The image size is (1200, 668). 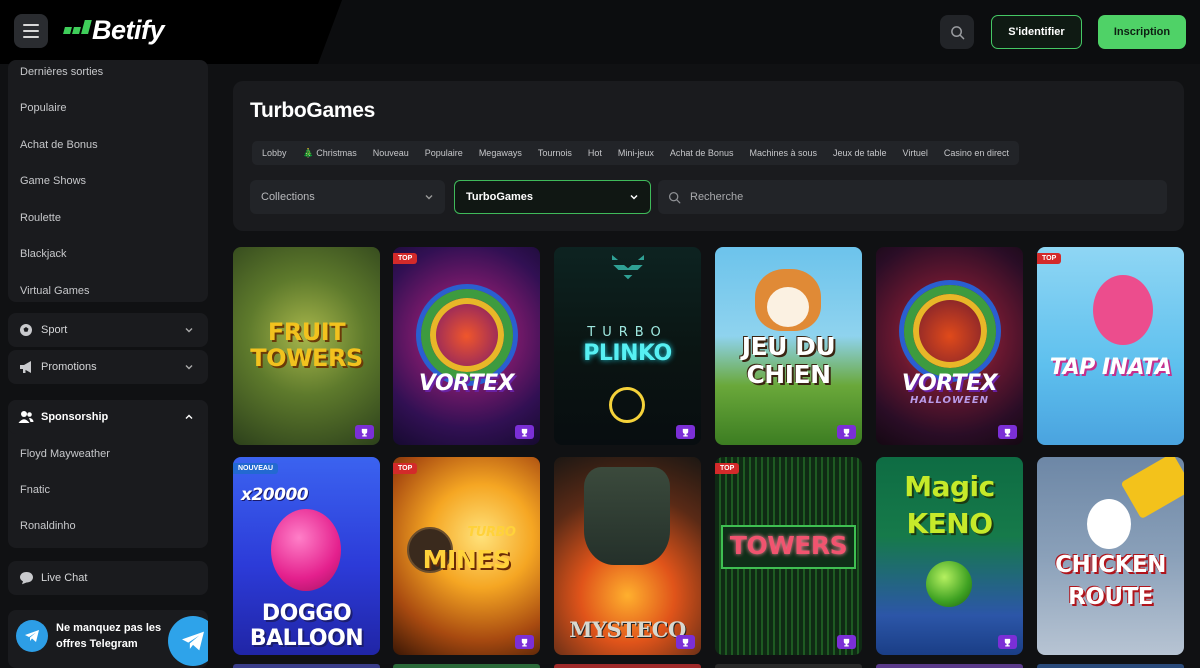 I want to click on game-card: TOP VORTEX, so click(x=466, y=346).